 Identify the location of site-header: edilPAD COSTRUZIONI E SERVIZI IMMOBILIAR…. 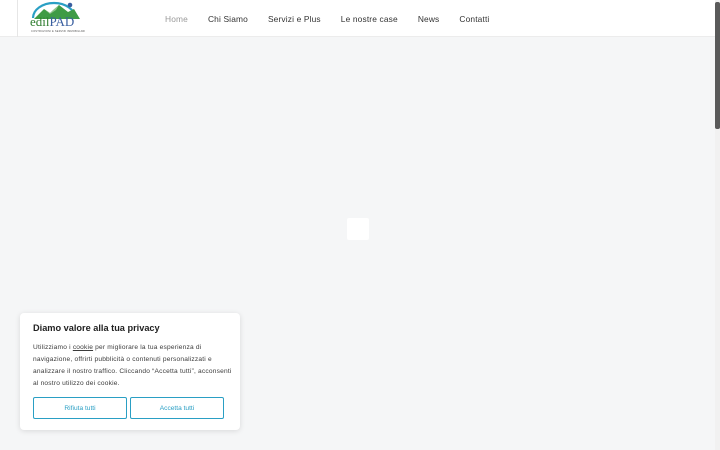
(357, 18).